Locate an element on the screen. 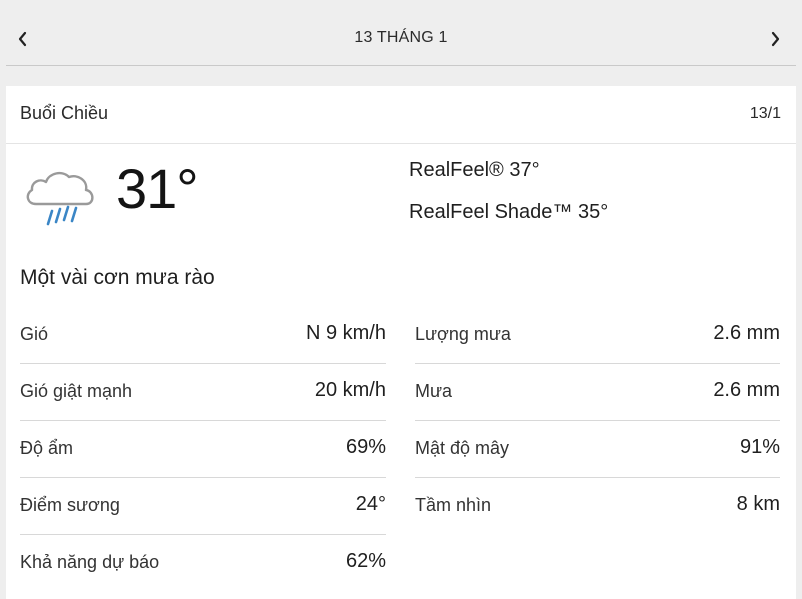 The width and height of the screenshot is (802, 599). detail-value: 8 km is located at coordinates (758, 504).